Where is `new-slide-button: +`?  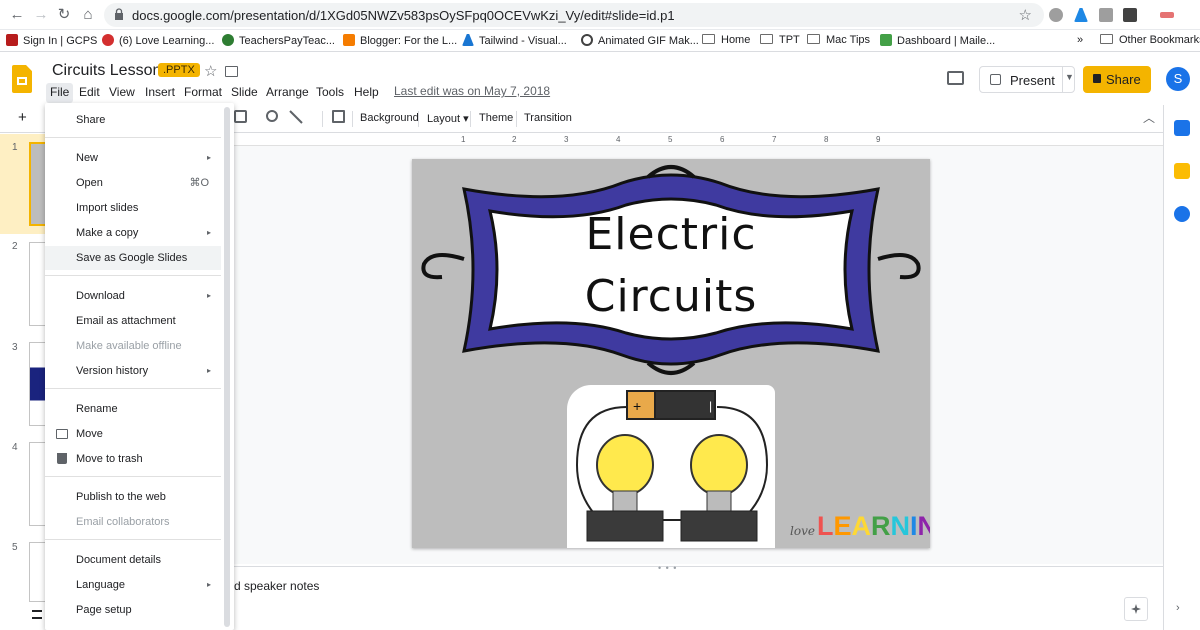
new-slide-button: + is located at coordinates (22, 117).